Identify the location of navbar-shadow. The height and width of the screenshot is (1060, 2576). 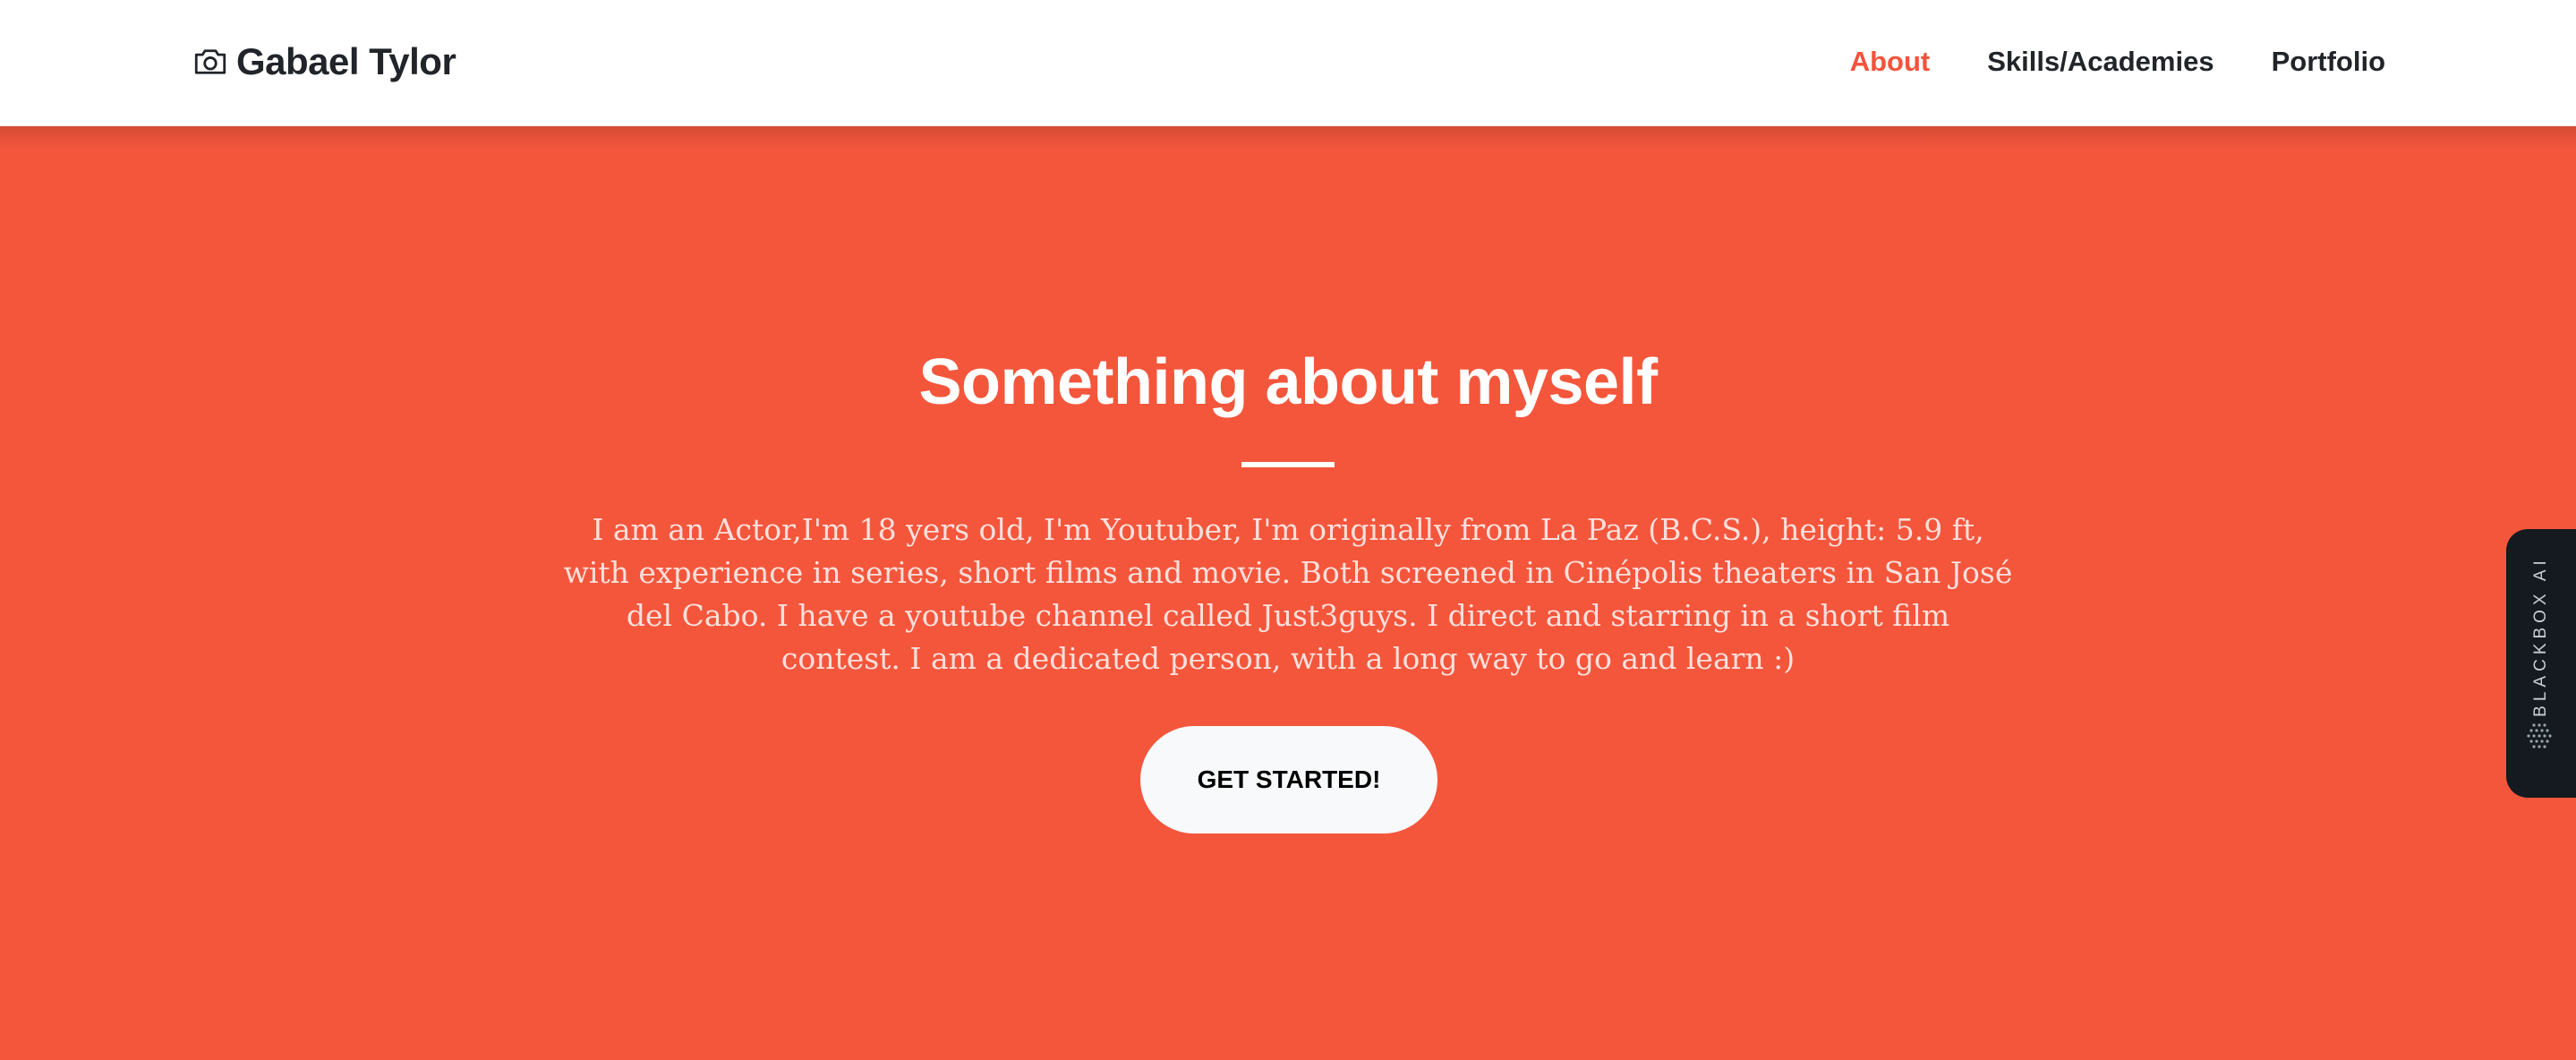
(1288, 138).